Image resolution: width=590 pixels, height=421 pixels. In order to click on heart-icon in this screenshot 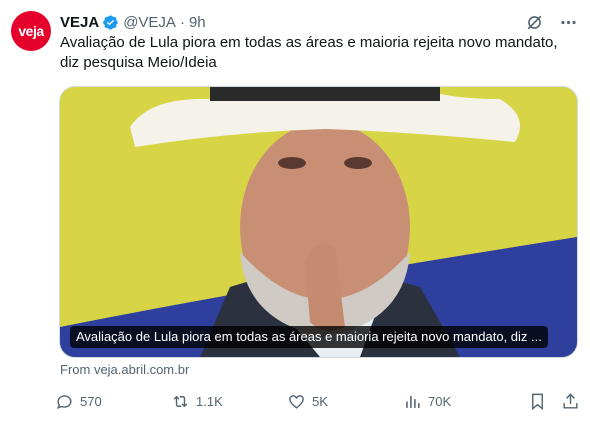, I will do `click(296, 401)`.